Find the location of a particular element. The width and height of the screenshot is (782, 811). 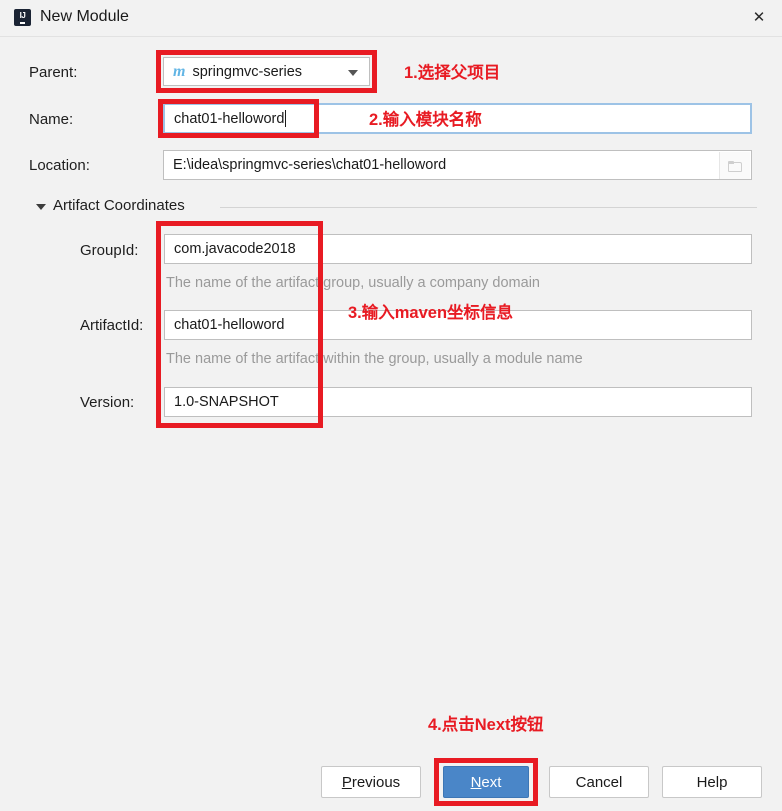

artifact-coordinates-header: Artifact Coordinates is located at coordinates (110, 205).